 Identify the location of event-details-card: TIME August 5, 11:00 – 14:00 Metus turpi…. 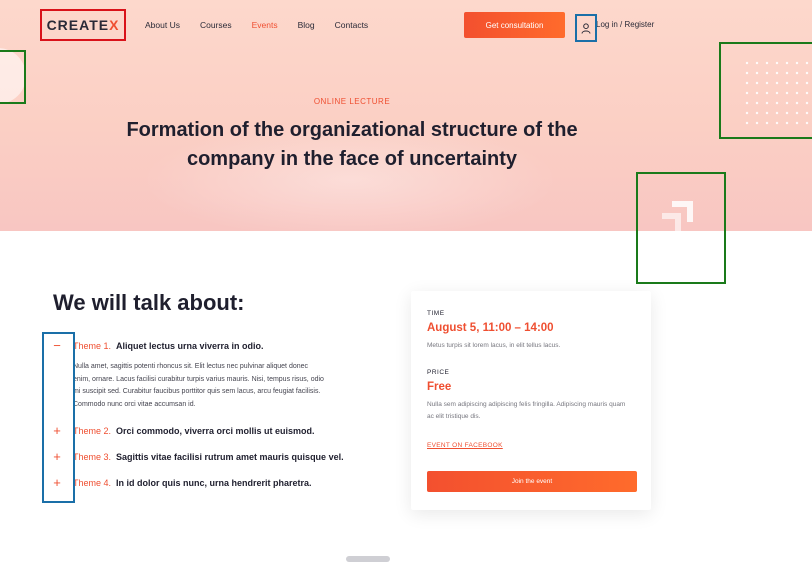
(531, 400).